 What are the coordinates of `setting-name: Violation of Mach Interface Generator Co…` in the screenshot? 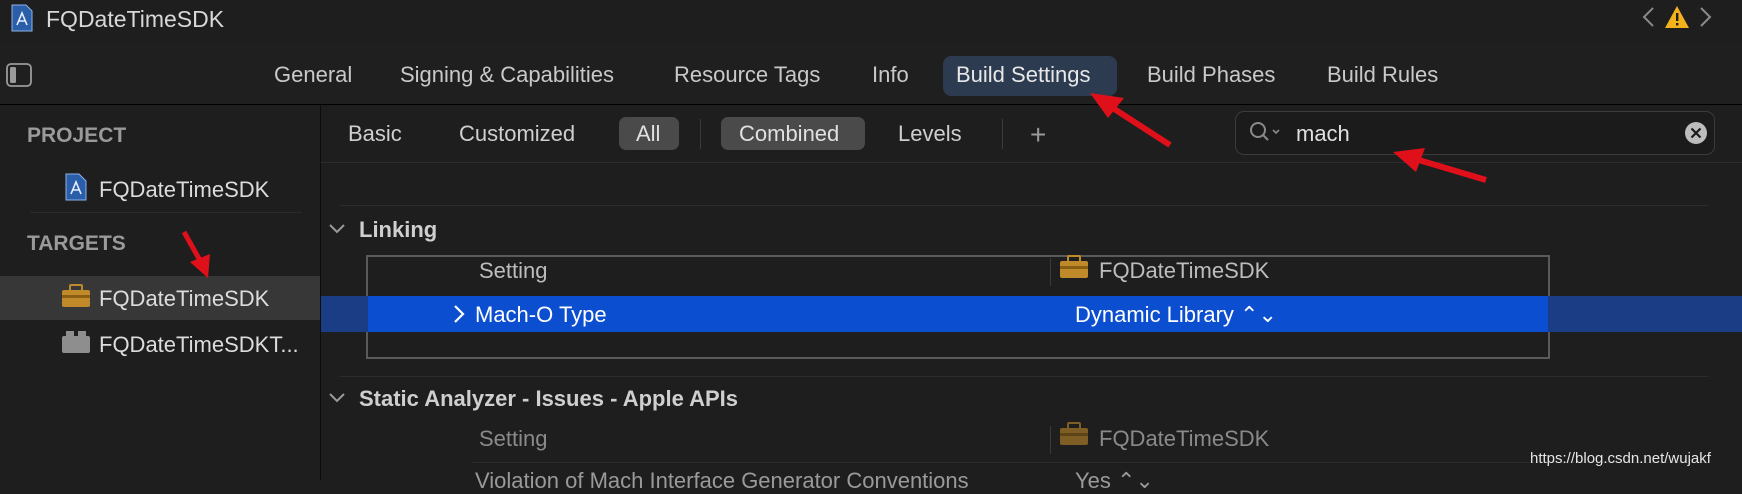 It's located at (722, 481).